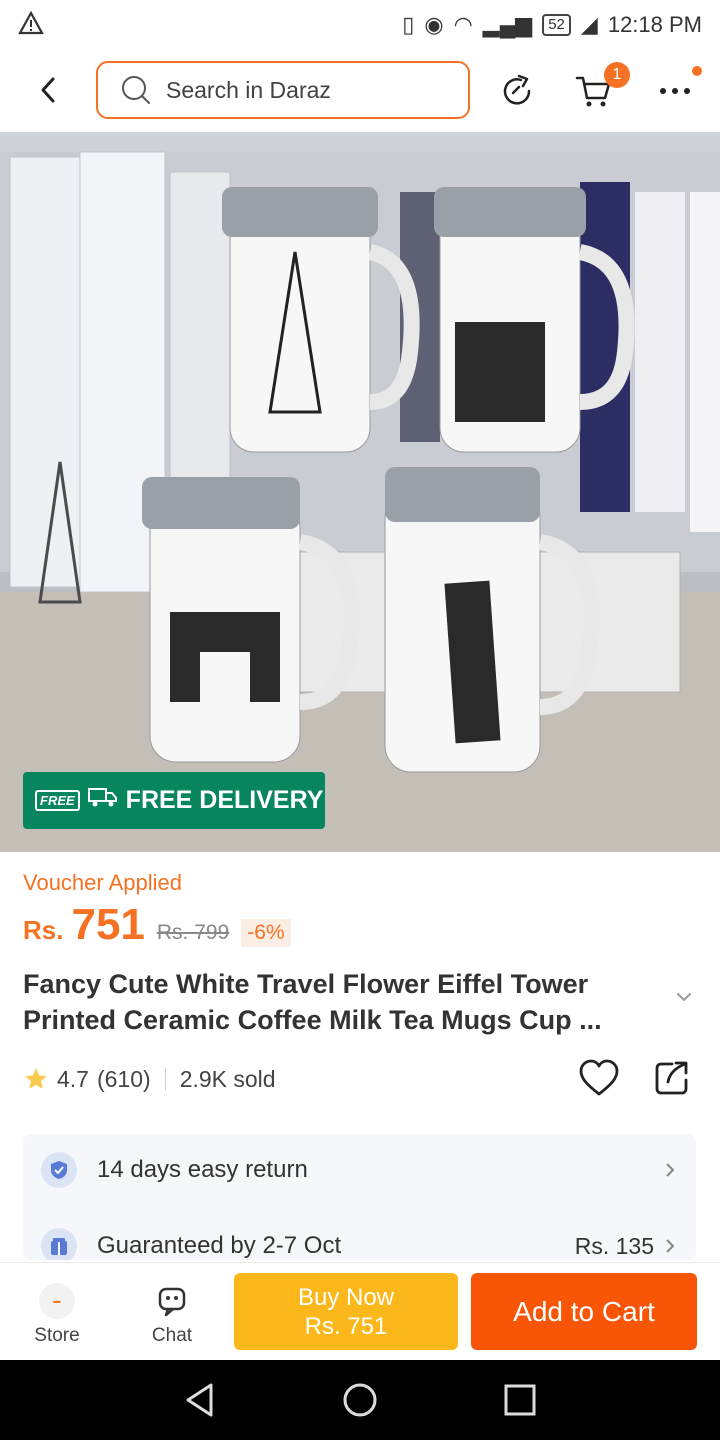 This screenshot has height=1440, width=720. I want to click on cart-button: 1, so click(601, 87).